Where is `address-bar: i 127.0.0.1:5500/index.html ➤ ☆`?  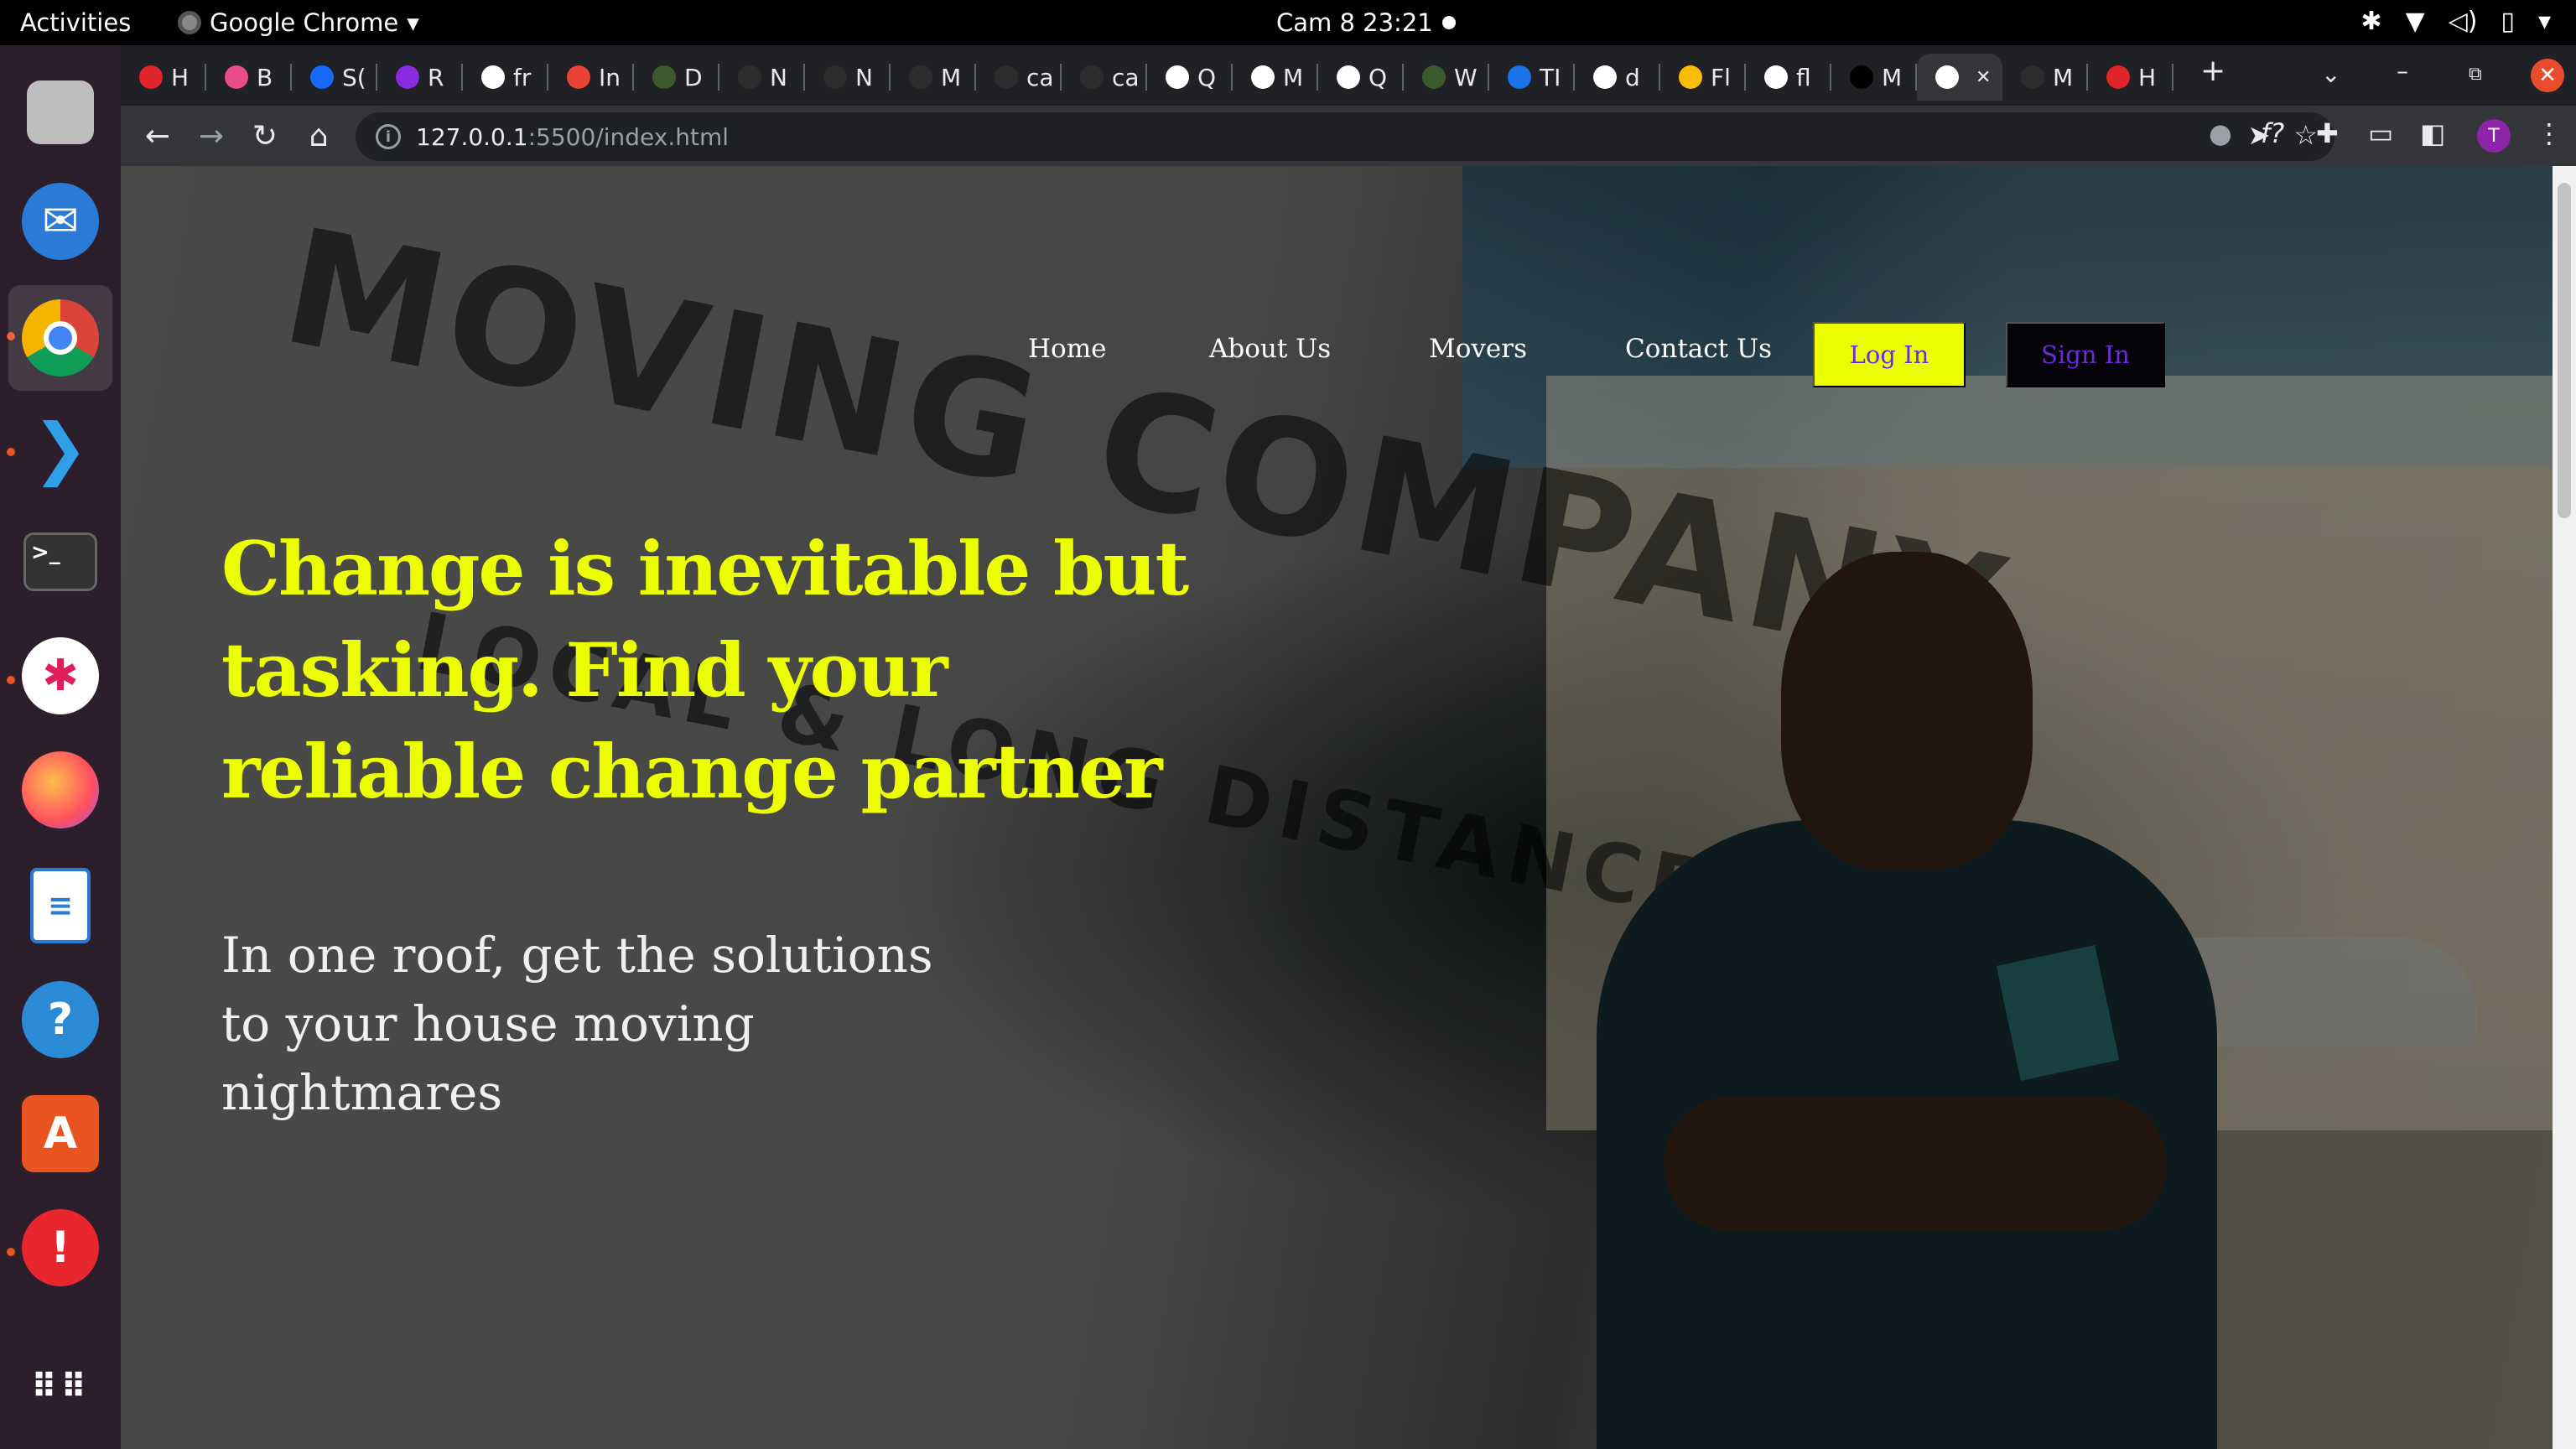
address-bar: i 127.0.0.1:5500/index.html ➤ ☆ is located at coordinates (1345, 136).